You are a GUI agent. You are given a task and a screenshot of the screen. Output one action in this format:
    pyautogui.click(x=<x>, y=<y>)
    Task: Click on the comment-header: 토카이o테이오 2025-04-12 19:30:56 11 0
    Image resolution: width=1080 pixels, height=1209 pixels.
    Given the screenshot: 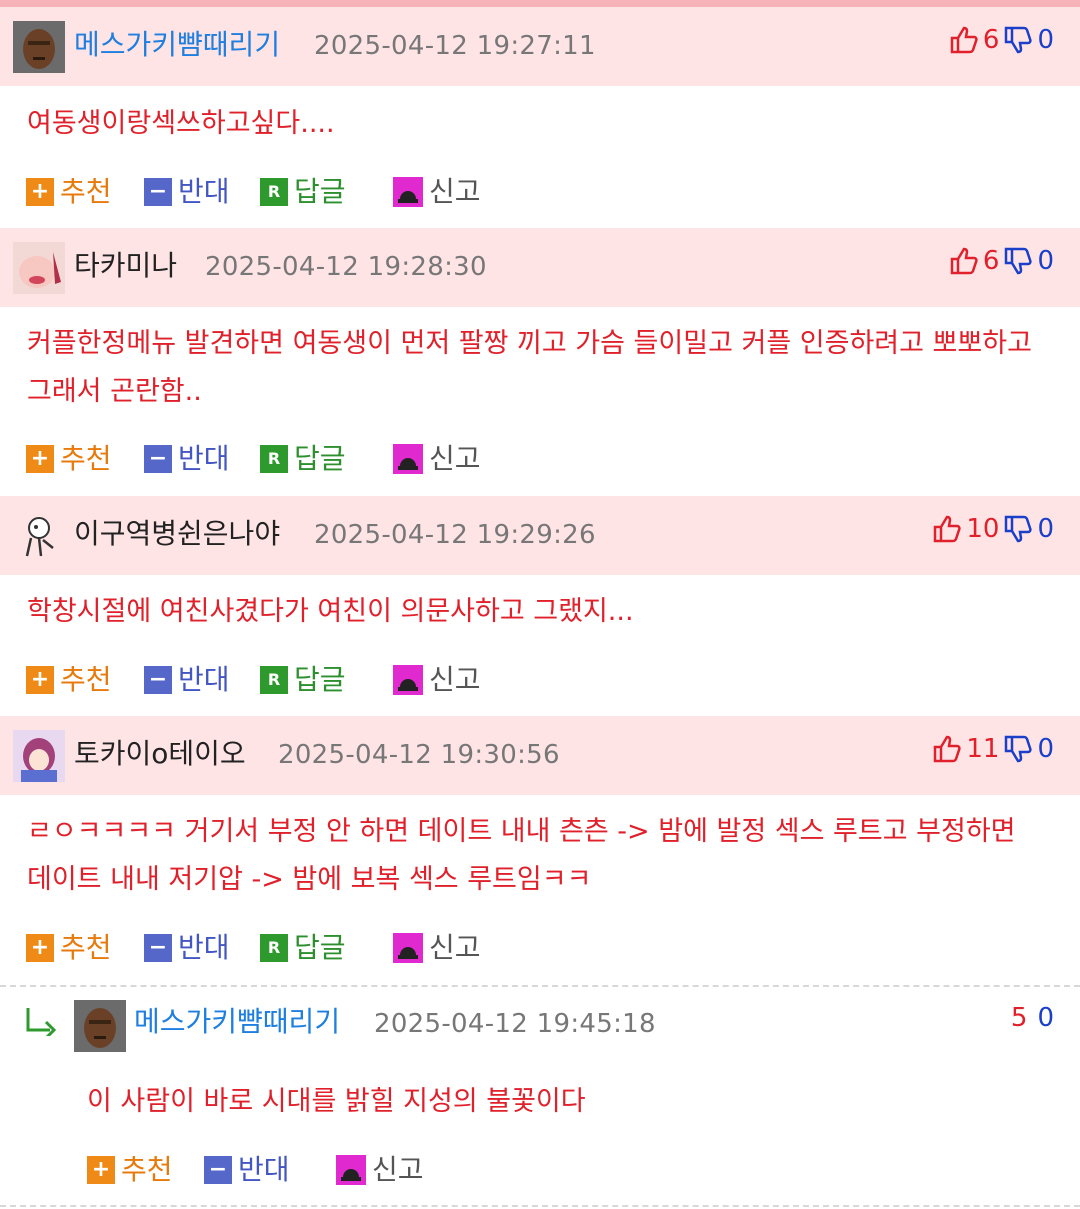 What is the action you would take?
    pyautogui.click(x=540, y=755)
    